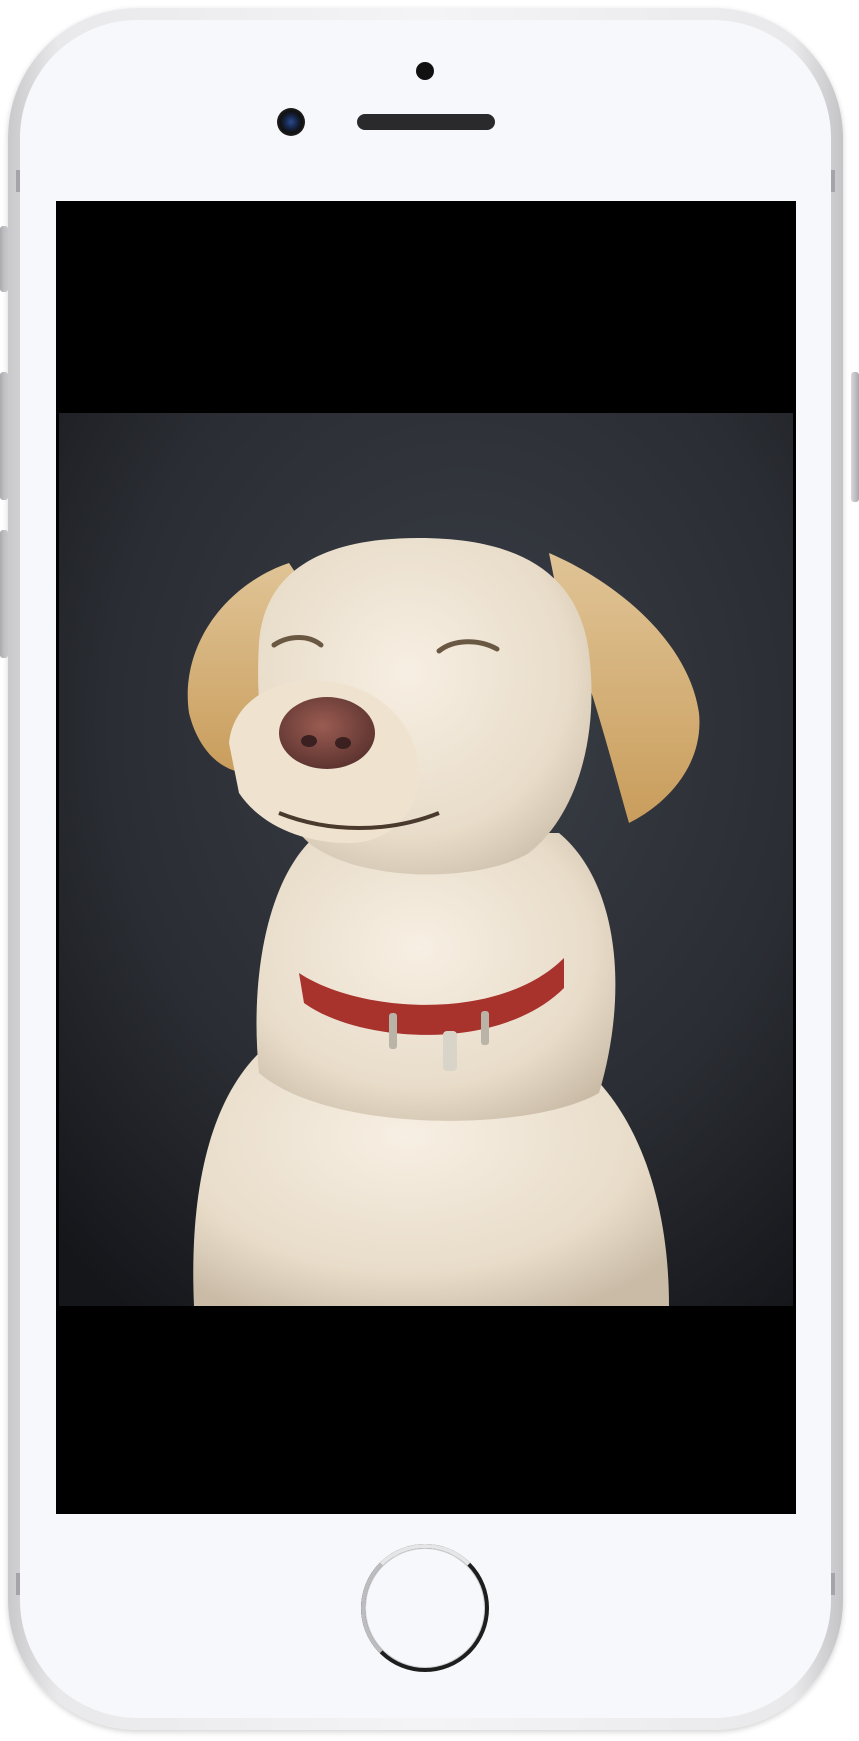  What do you see at coordinates (855, 437) in the screenshot?
I see `power-button` at bounding box center [855, 437].